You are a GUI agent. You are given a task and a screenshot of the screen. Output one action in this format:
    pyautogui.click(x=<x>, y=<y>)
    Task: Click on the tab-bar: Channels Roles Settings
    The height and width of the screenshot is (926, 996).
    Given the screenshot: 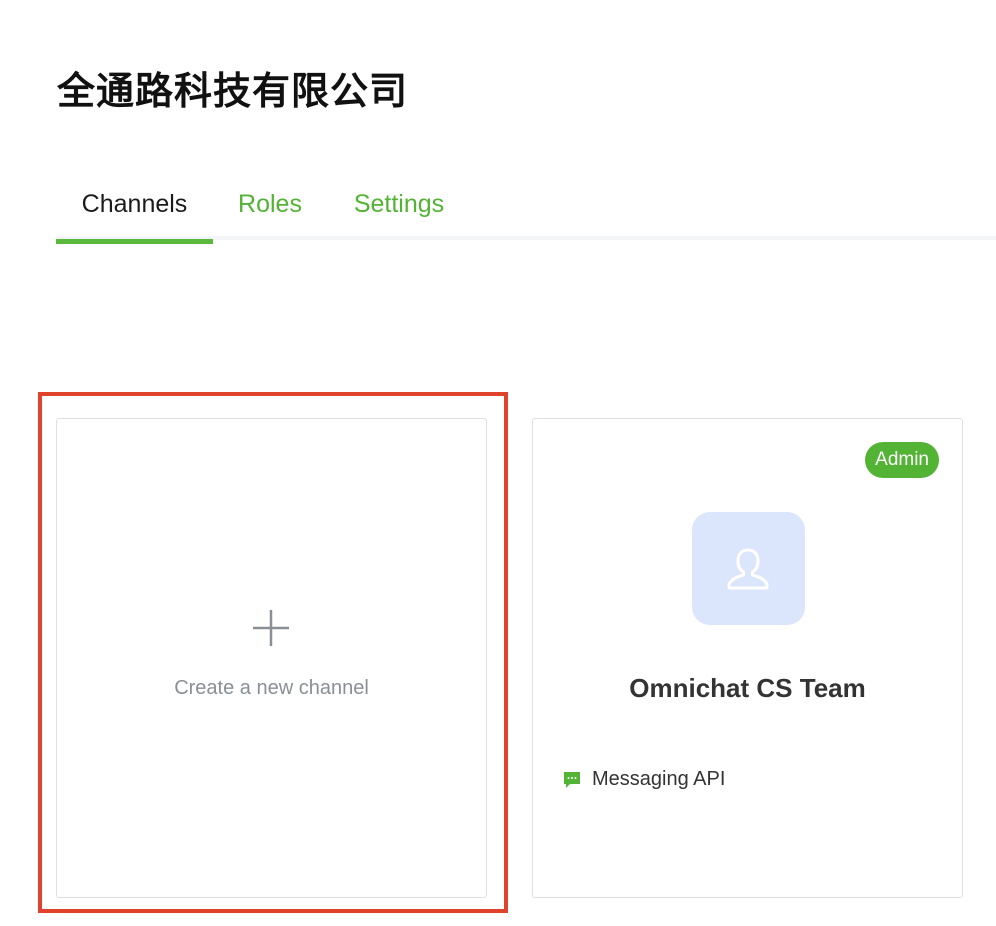 What is the action you would take?
    pyautogui.click(x=526, y=210)
    